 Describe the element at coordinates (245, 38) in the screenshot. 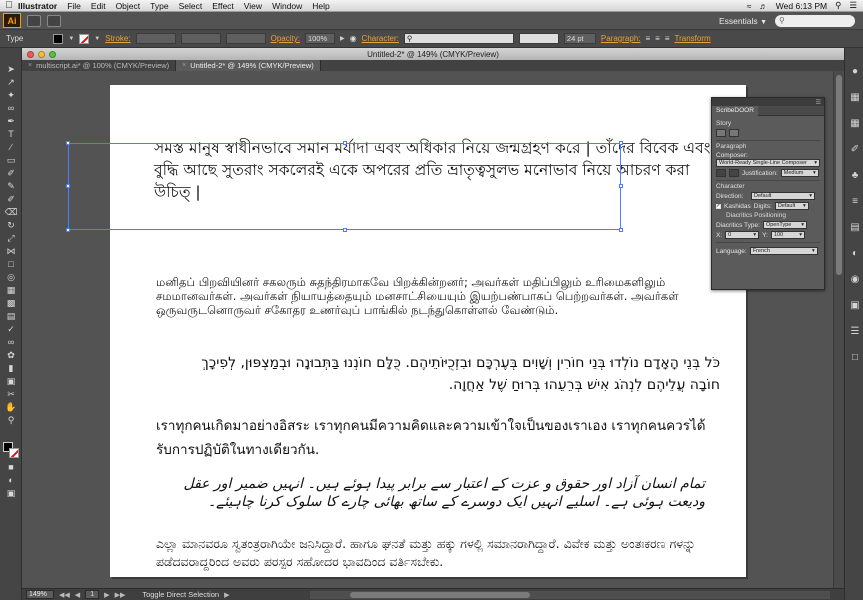

I see `brush-definition-field` at that location.